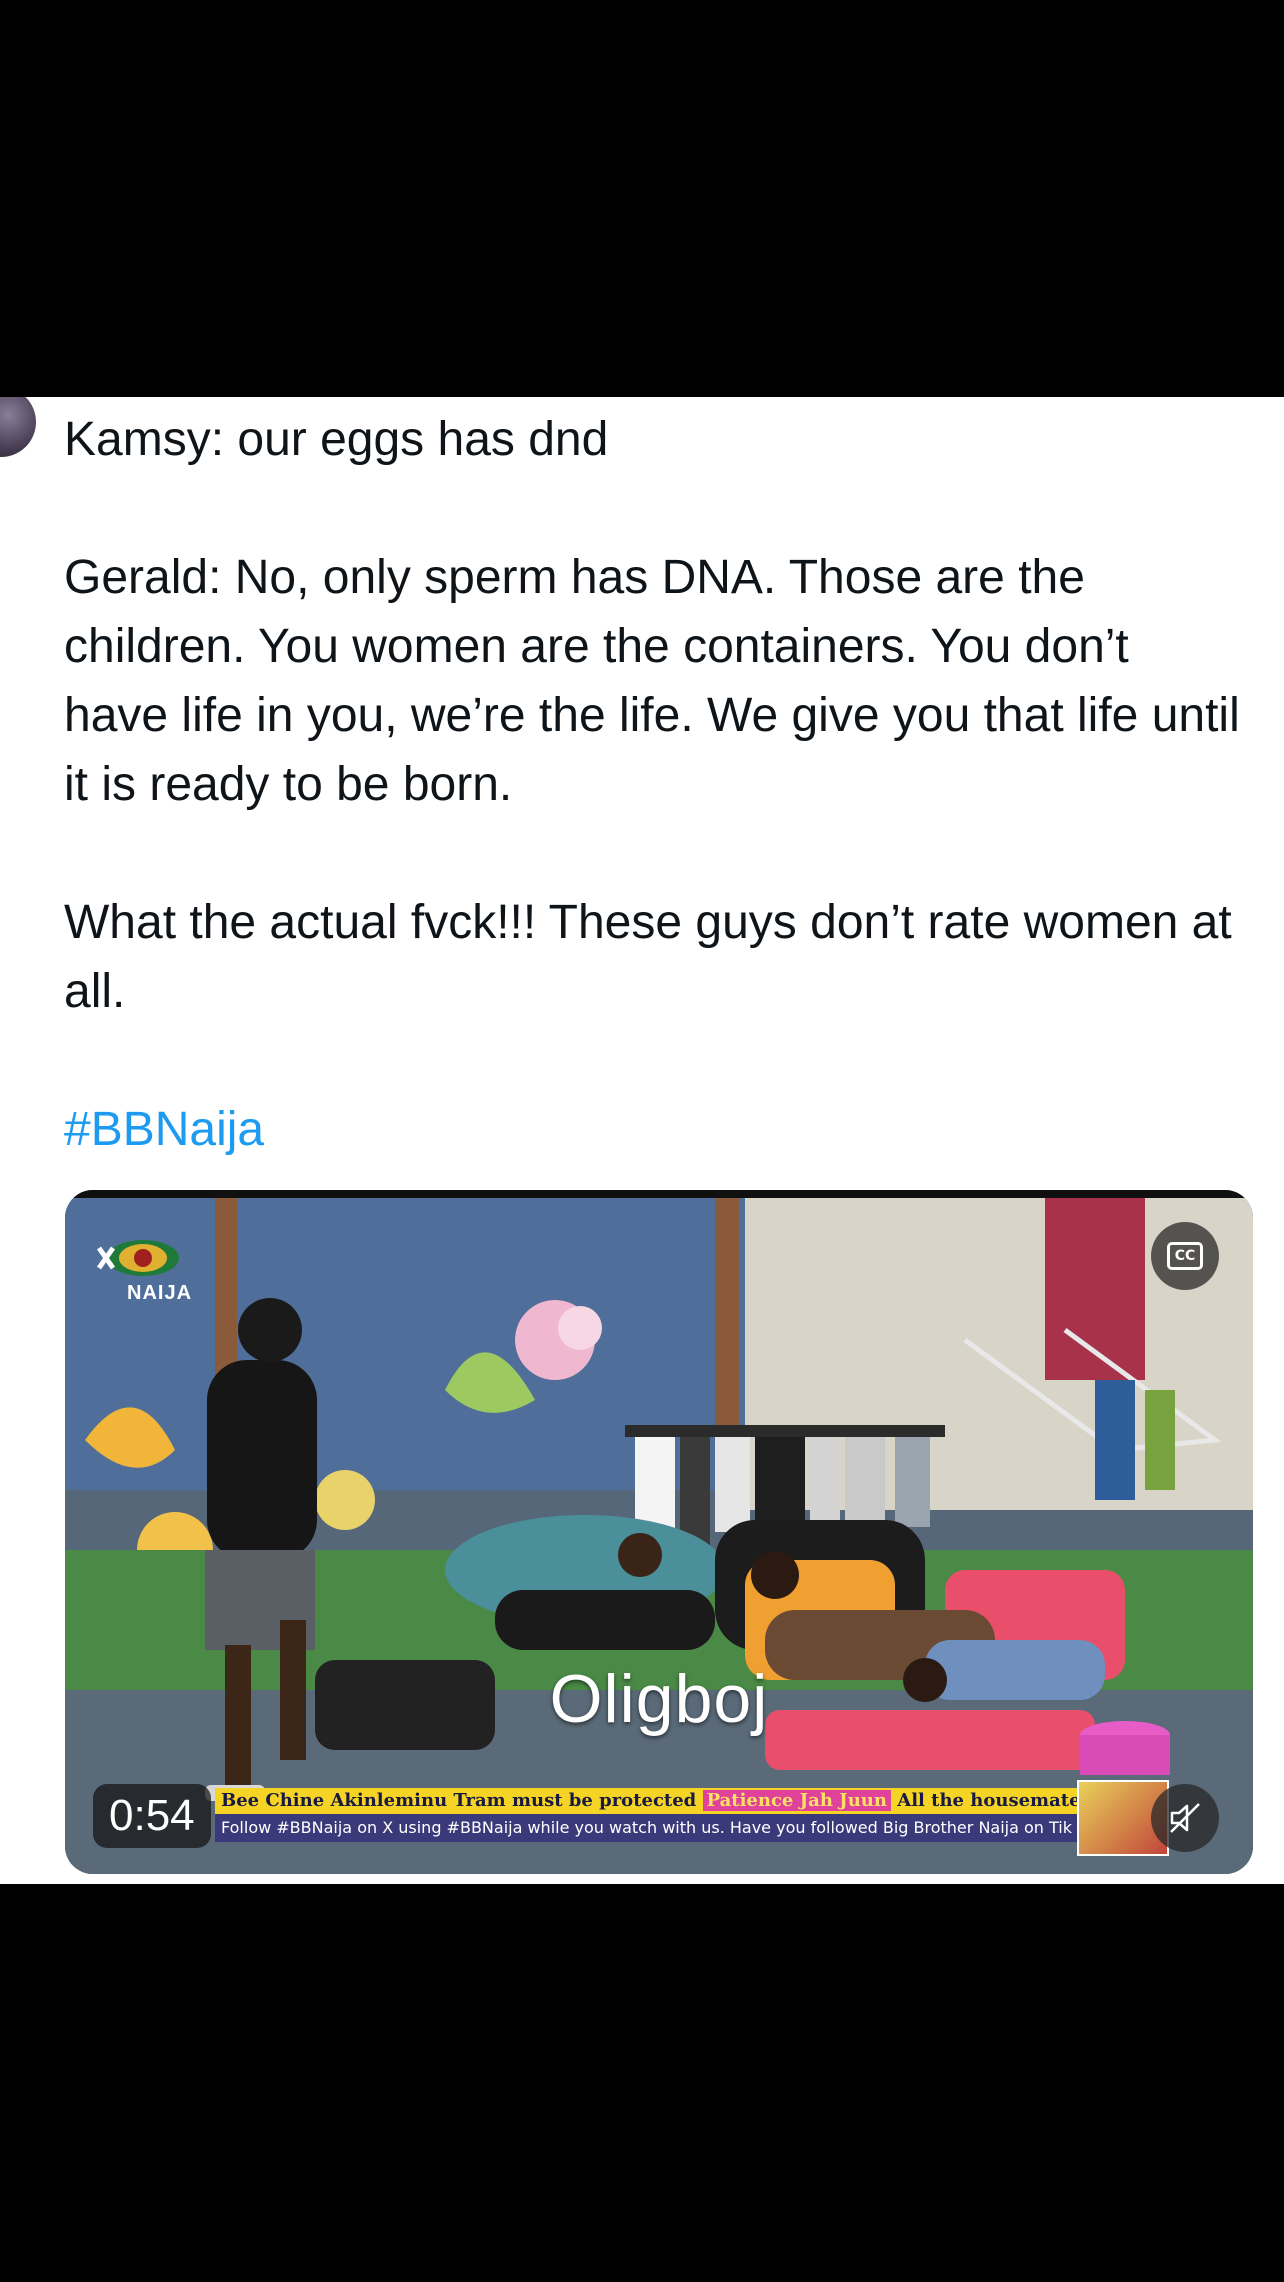 This screenshot has height=2282, width=1284. What do you see at coordinates (152, 1816) in the screenshot?
I see `video-duration: 0:54` at bounding box center [152, 1816].